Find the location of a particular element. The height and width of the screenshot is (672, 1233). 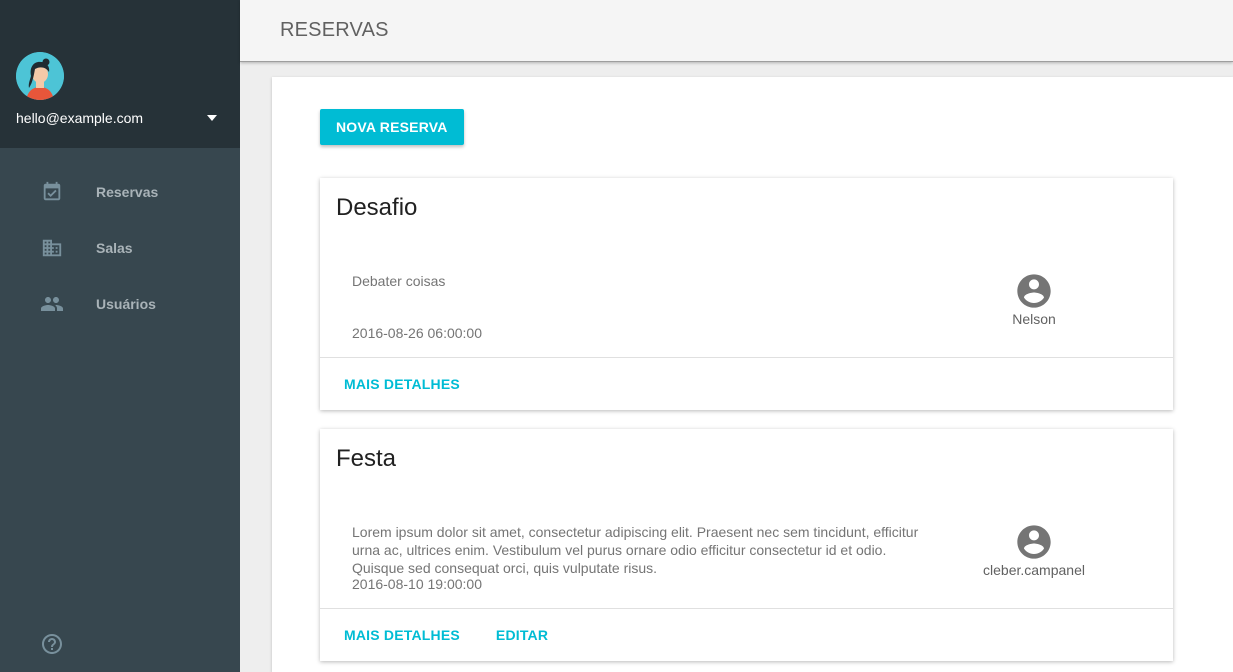

help-circle-icon is located at coordinates (52, 644).